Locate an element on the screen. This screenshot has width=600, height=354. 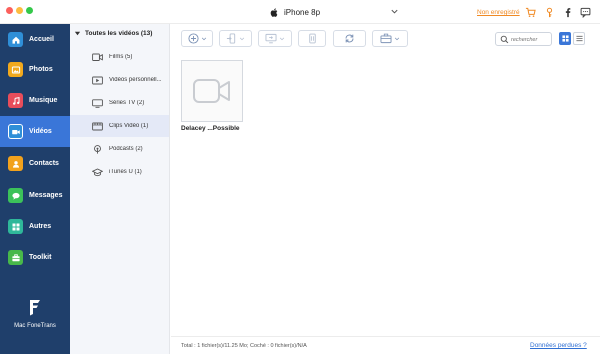
tv-icon is located at coordinates (97, 103).